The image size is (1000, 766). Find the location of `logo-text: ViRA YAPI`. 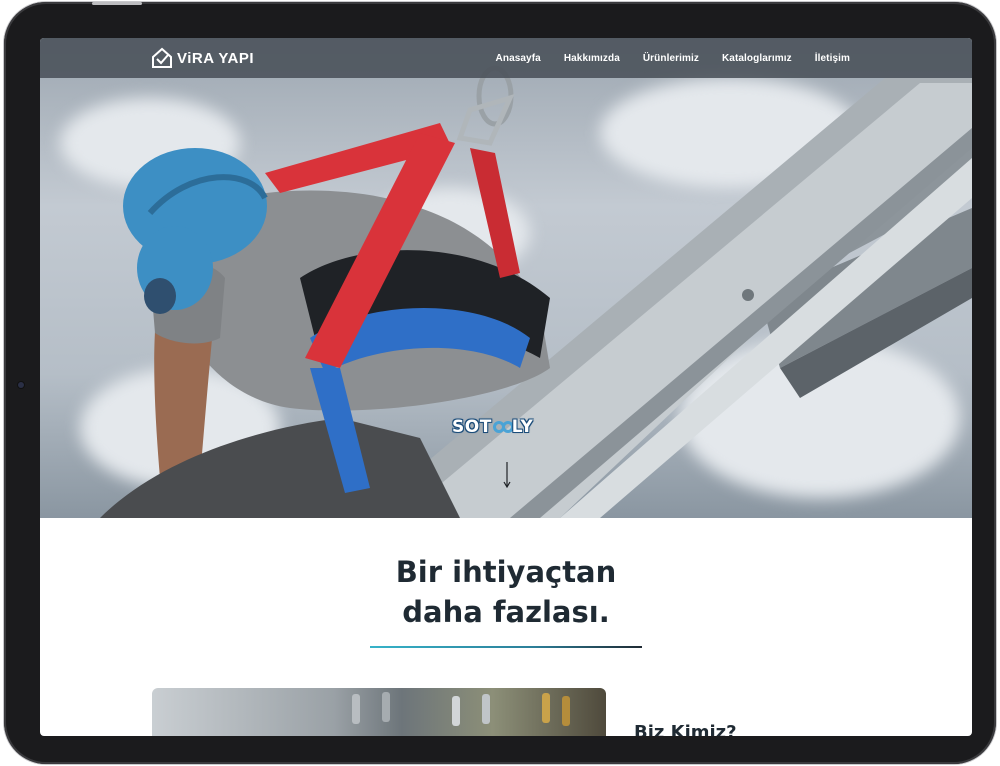

logo-text: ViRA YAPI is located at coordinates (216, 58).